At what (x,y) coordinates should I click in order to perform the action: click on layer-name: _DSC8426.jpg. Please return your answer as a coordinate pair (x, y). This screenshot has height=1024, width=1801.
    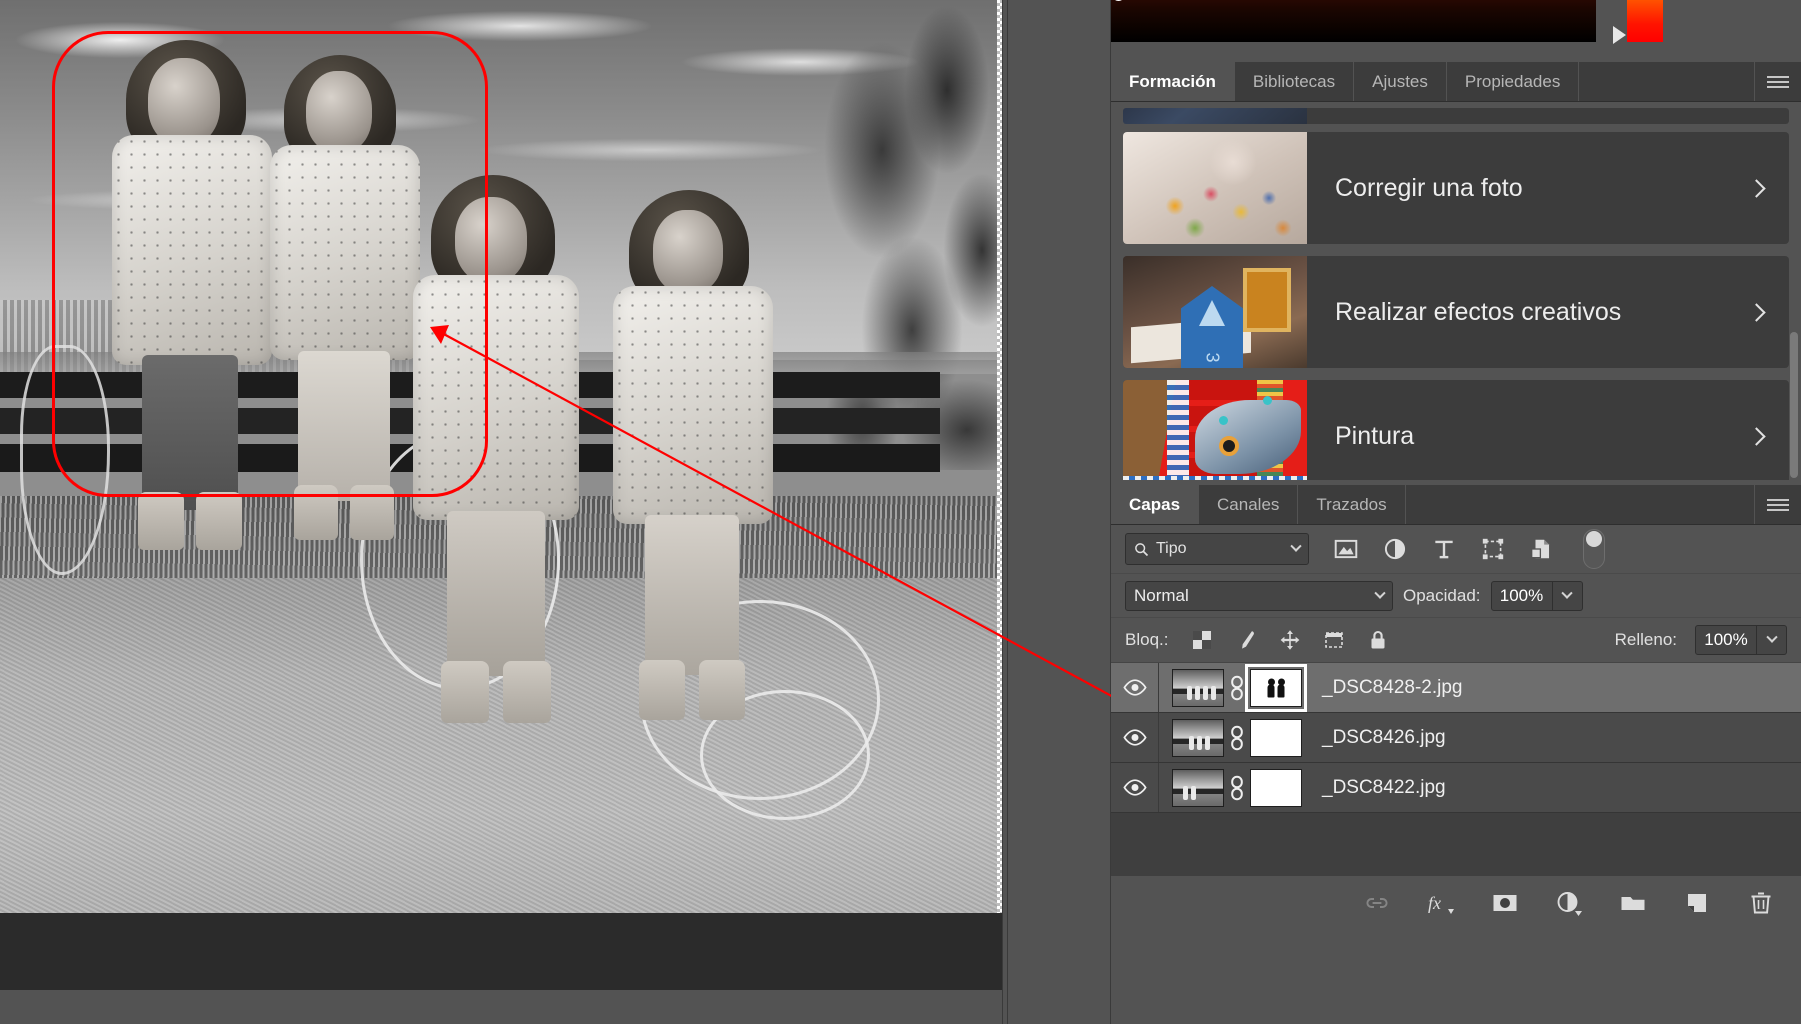
    Looking at the image, I should click on (1384, 737).